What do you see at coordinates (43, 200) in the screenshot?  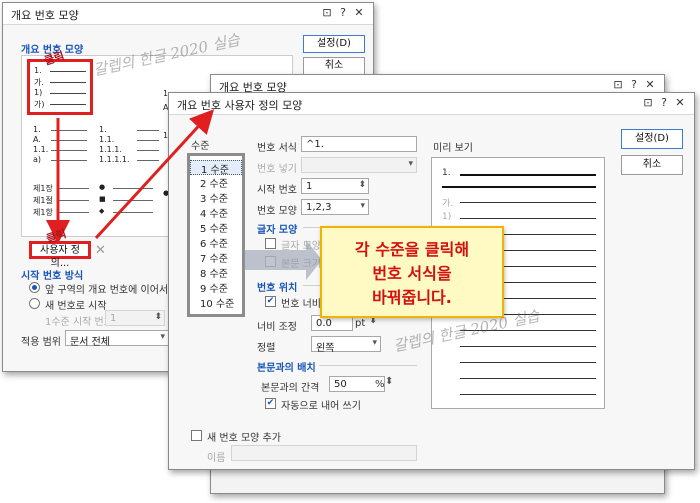 I see `preset-num: 제1절` at bounding box center [43, 200].